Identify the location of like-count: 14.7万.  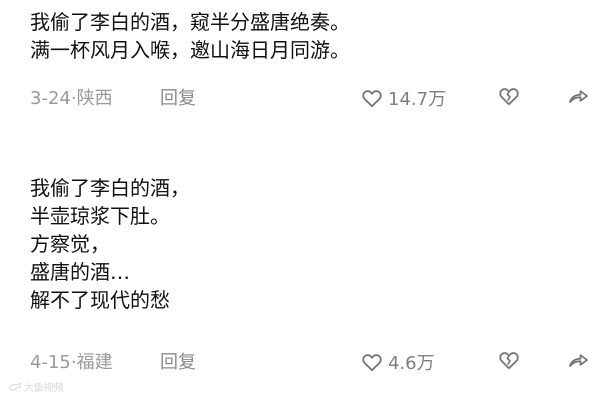
(417, 99).